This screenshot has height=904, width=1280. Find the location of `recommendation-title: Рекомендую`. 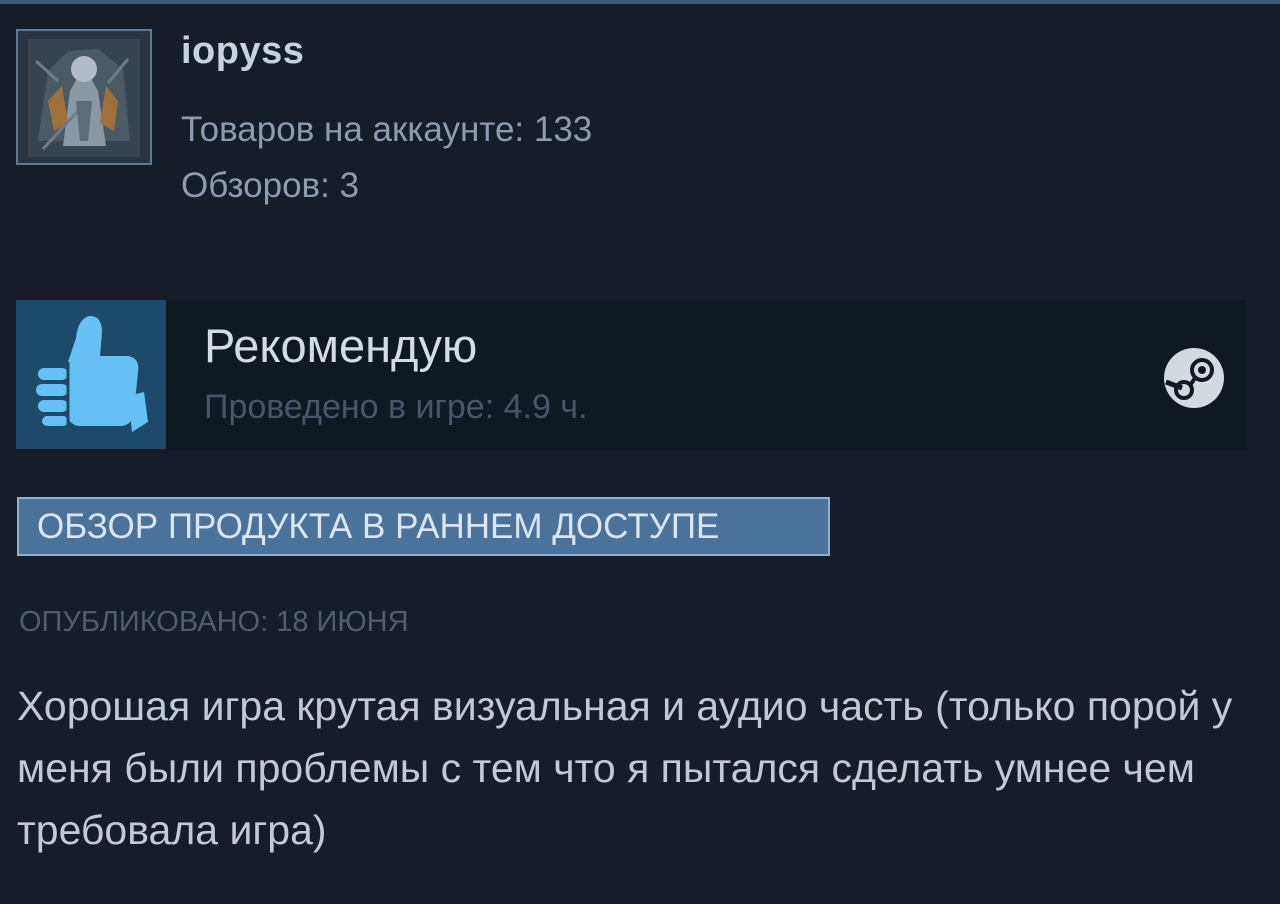

recommendation-title: Рекомендую is located at coordinates (341, 345).